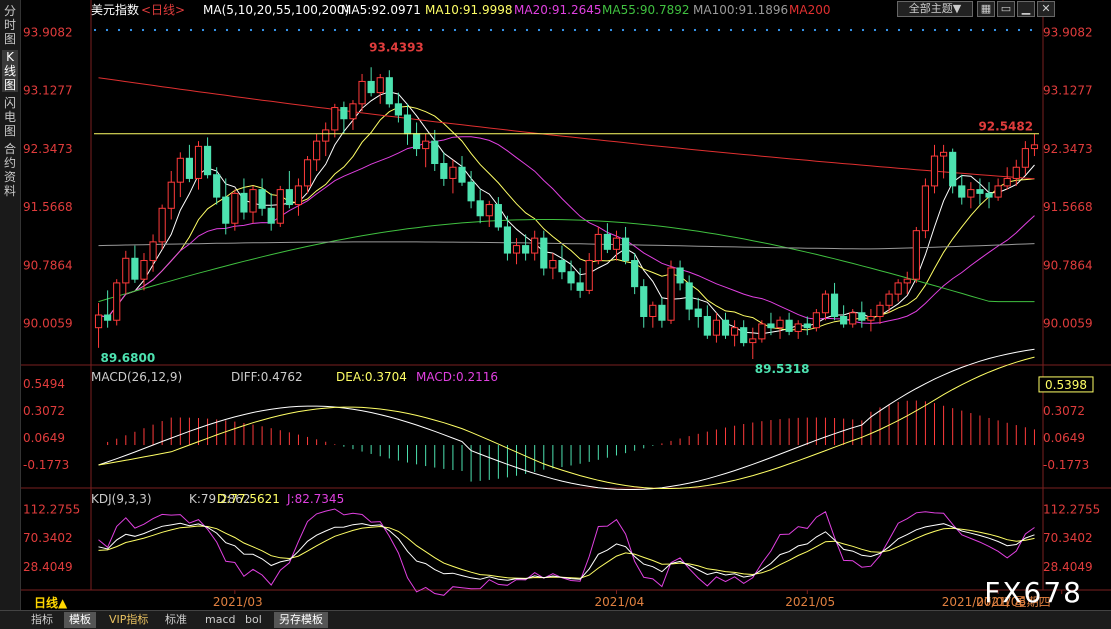 The height and width of the screenshot is (629, 1111). Describe the element at coordinates (253, 620) in the screenshot. I see `toolbar-item-5: bol` at that location.